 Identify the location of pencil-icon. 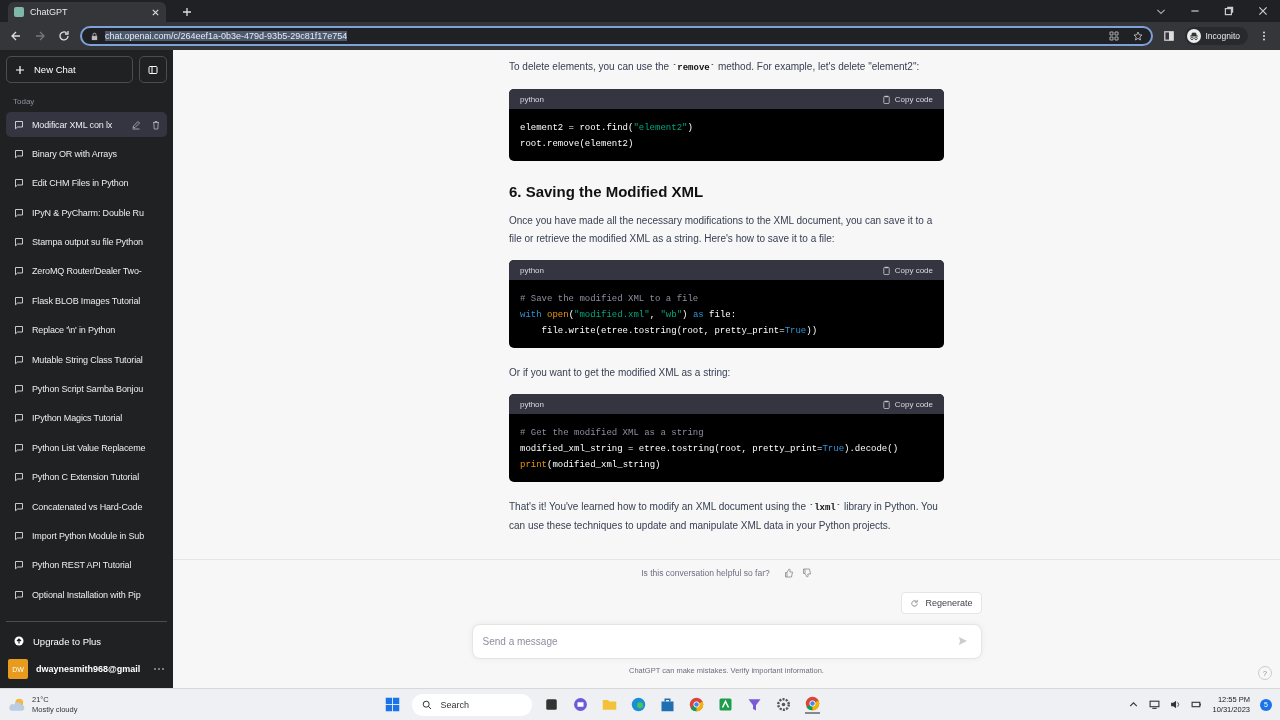
(136, 124).